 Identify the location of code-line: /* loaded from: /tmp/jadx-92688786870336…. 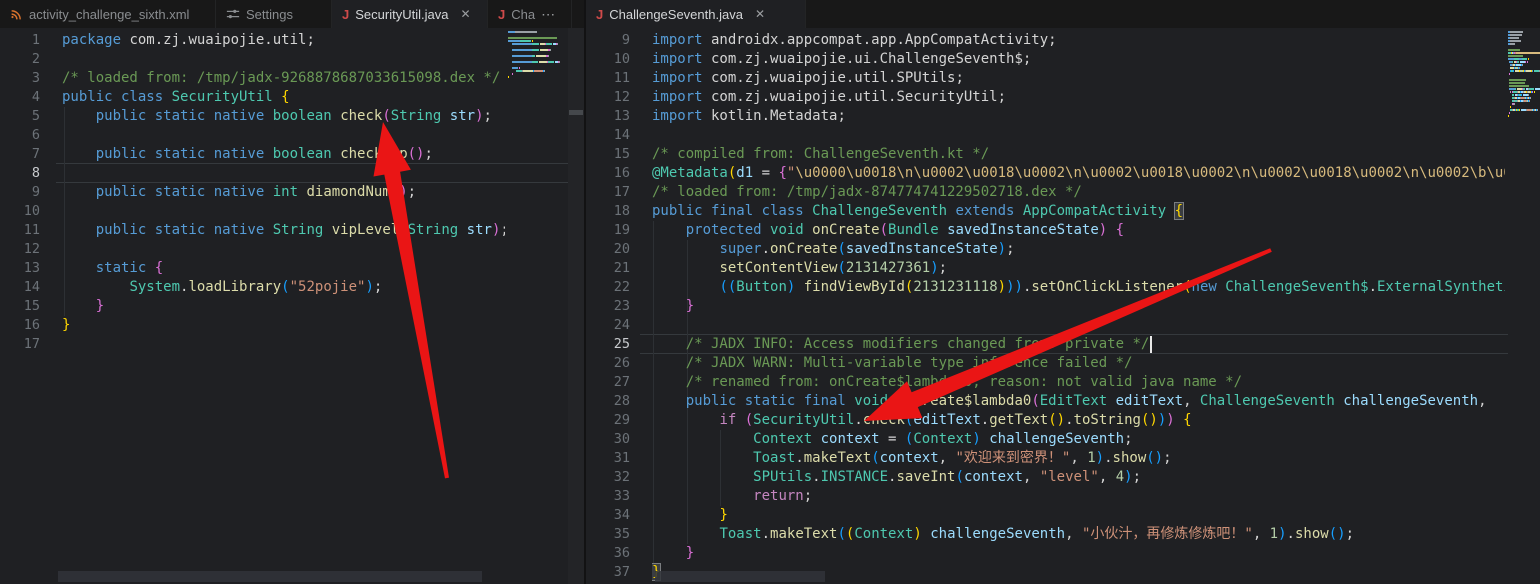
(281, 78).